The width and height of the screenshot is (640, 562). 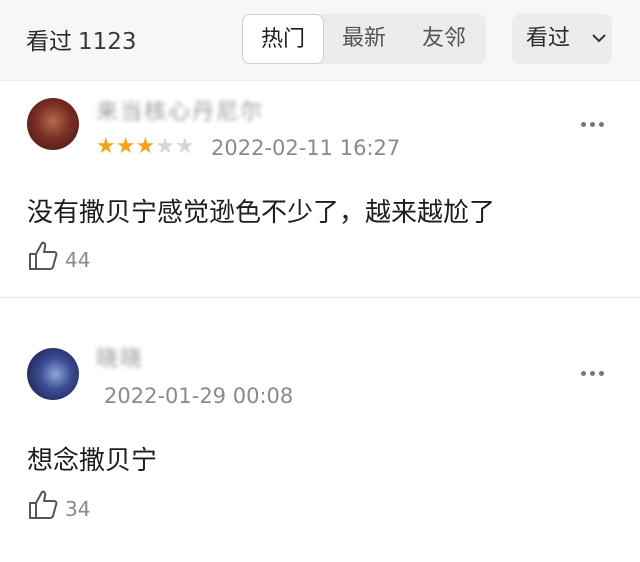 I want to click on tab-latest: 最新, so click(x=364, y=39).